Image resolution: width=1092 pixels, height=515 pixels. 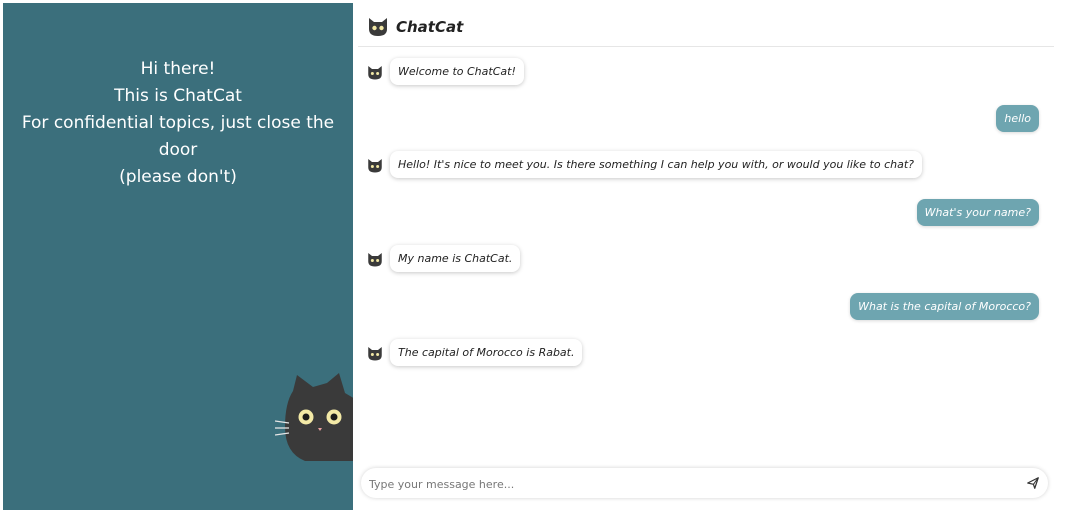 What do you see at coordinates (314, 417) in the screenshot?
I see `peeking-cat-icon` at bounding box center [314, 417].